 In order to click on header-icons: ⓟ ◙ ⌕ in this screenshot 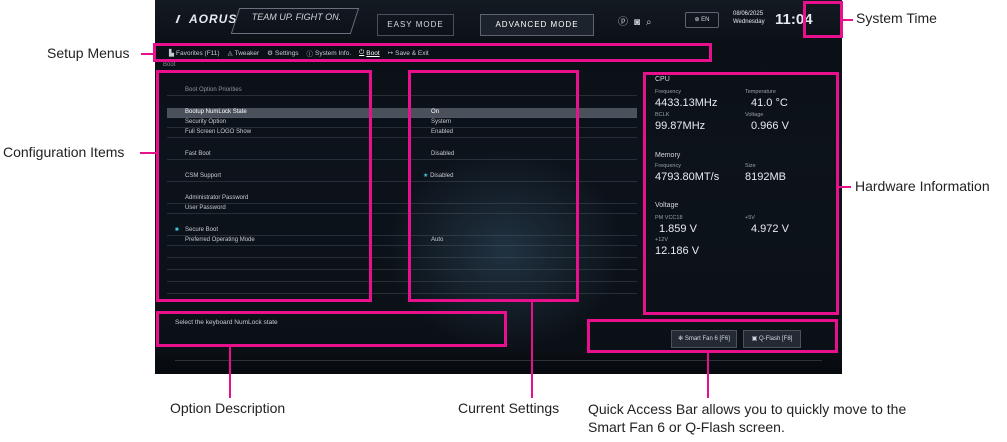, I will do `click(638, 20)`.